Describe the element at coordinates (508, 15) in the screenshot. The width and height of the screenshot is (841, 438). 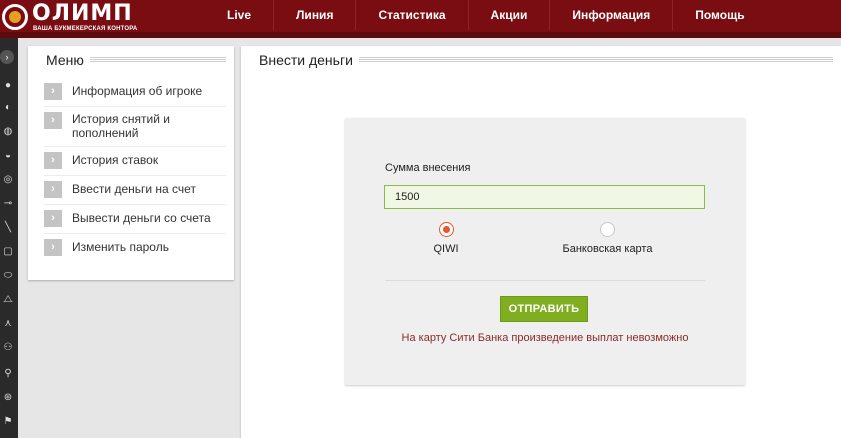
I see `nav-promotions: Акции` at that location.